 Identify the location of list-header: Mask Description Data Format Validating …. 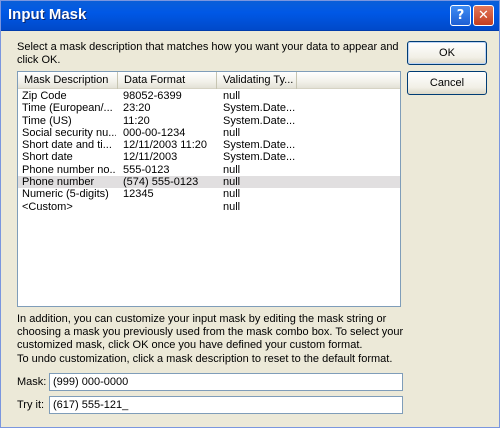
(209, 80).